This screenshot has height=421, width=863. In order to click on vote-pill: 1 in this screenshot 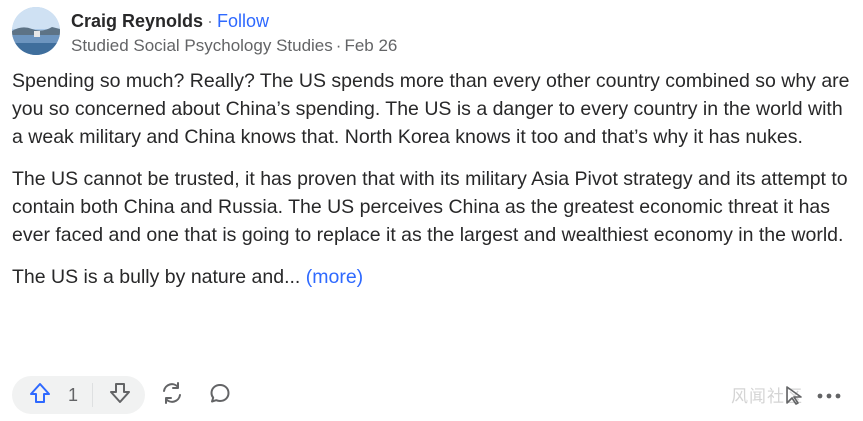, I will do `click(79, 395)`.